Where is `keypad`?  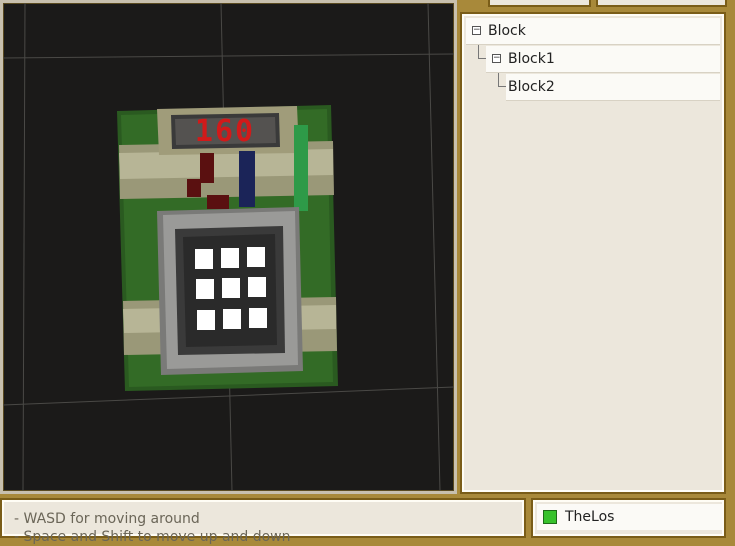 keypad is located at coordinates (230, 291).